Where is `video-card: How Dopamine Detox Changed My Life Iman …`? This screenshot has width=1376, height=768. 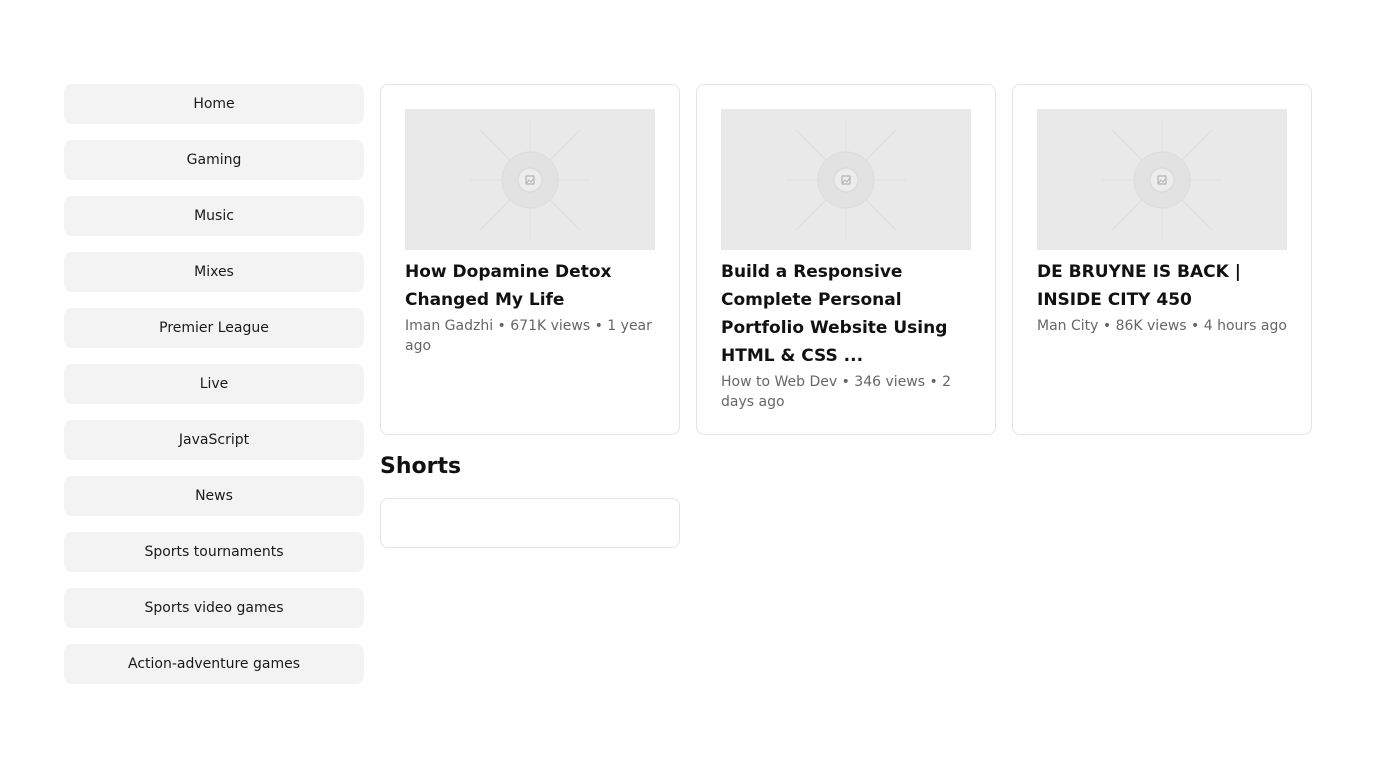
video-card: How Dopamine Detox Changed My Life Iman … is located at coordinates (530, 259).